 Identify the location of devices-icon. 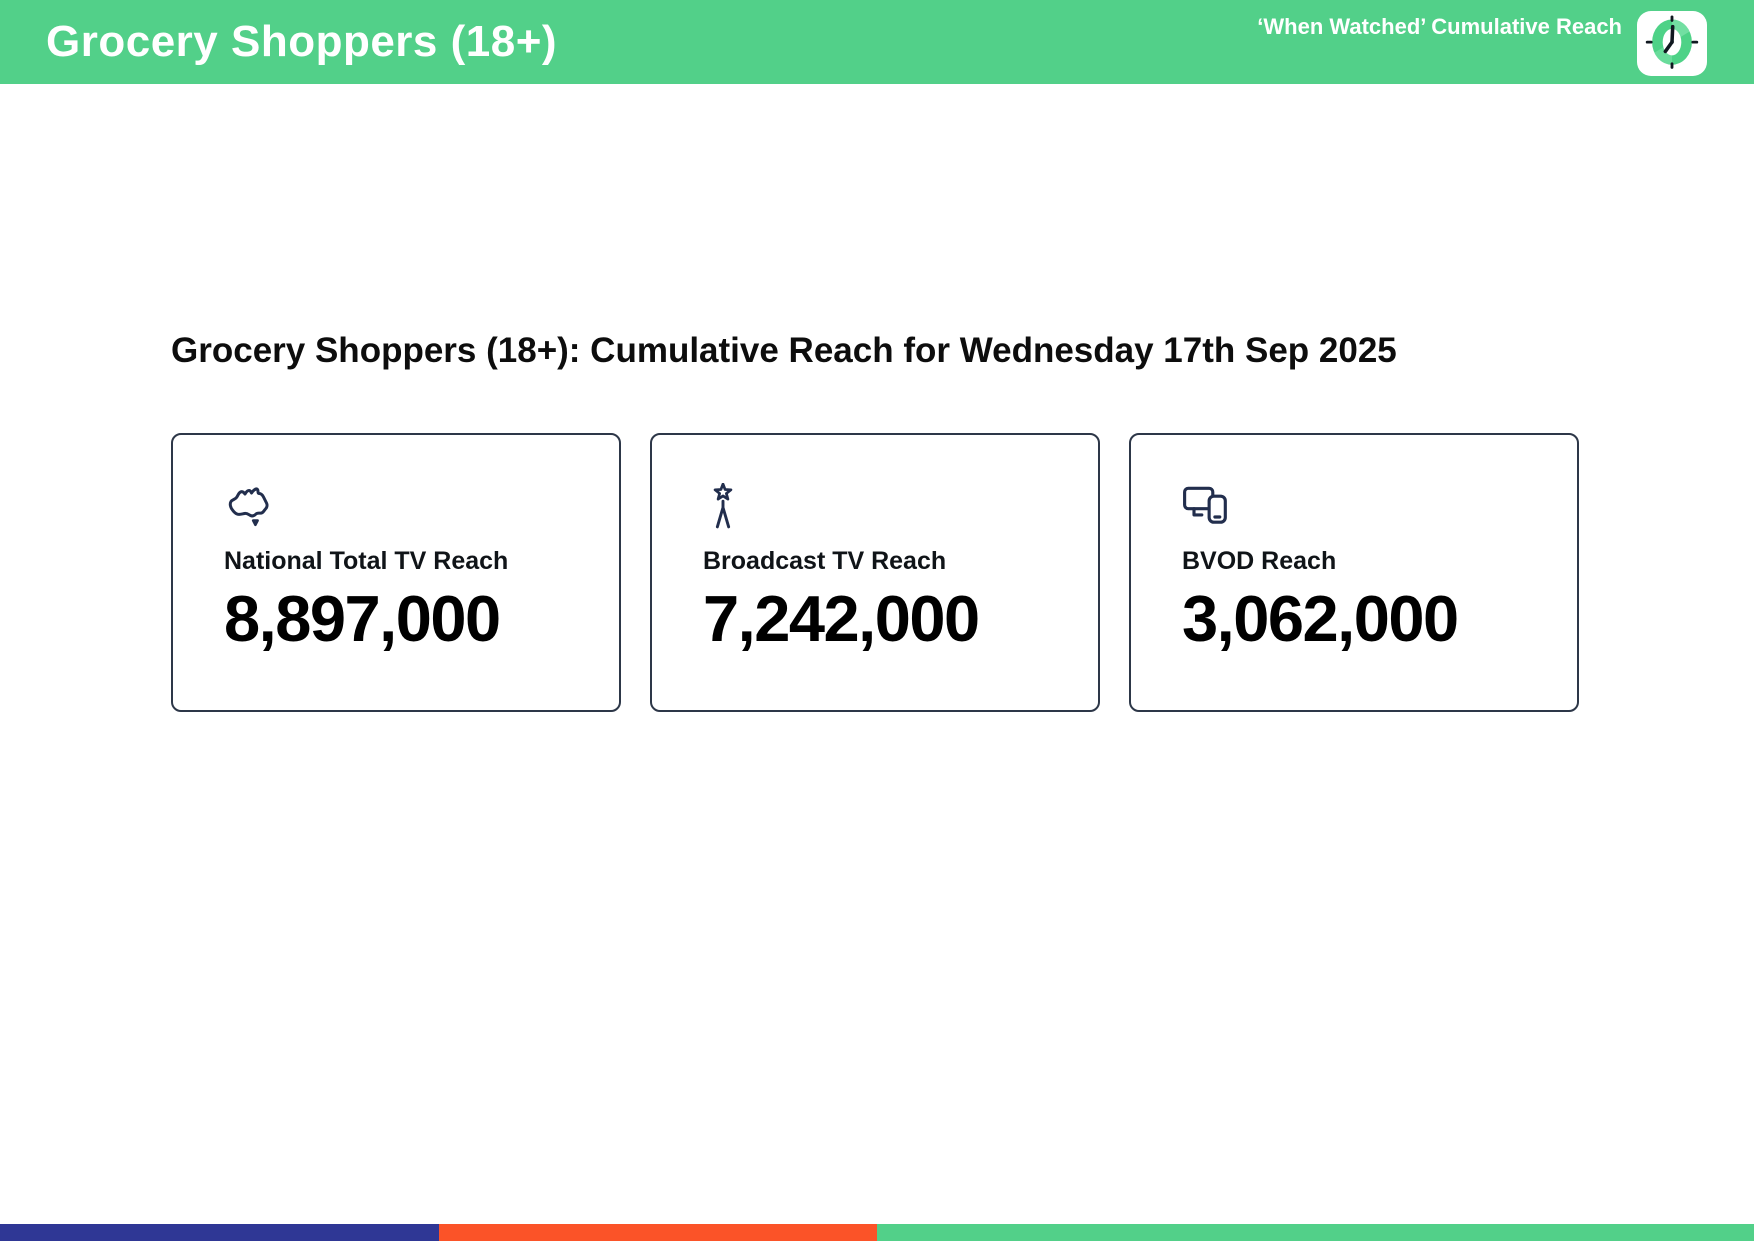
(1206, 507).